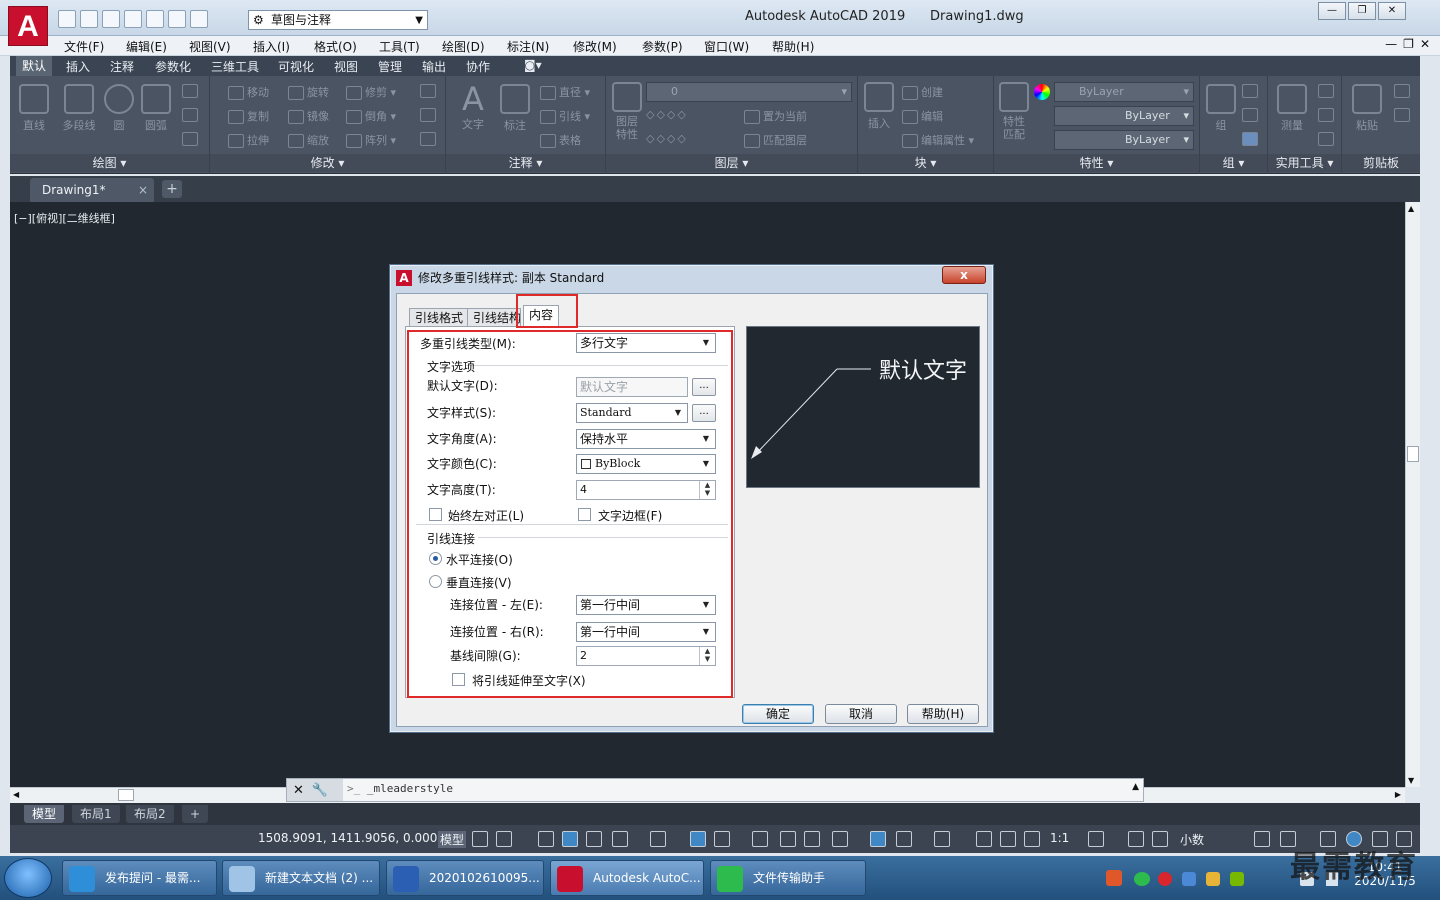  What do you see at coordinates (1367, 108) in the screenshot?
I see `paste-button: 粘贴` at bounding box center [1367, 108].